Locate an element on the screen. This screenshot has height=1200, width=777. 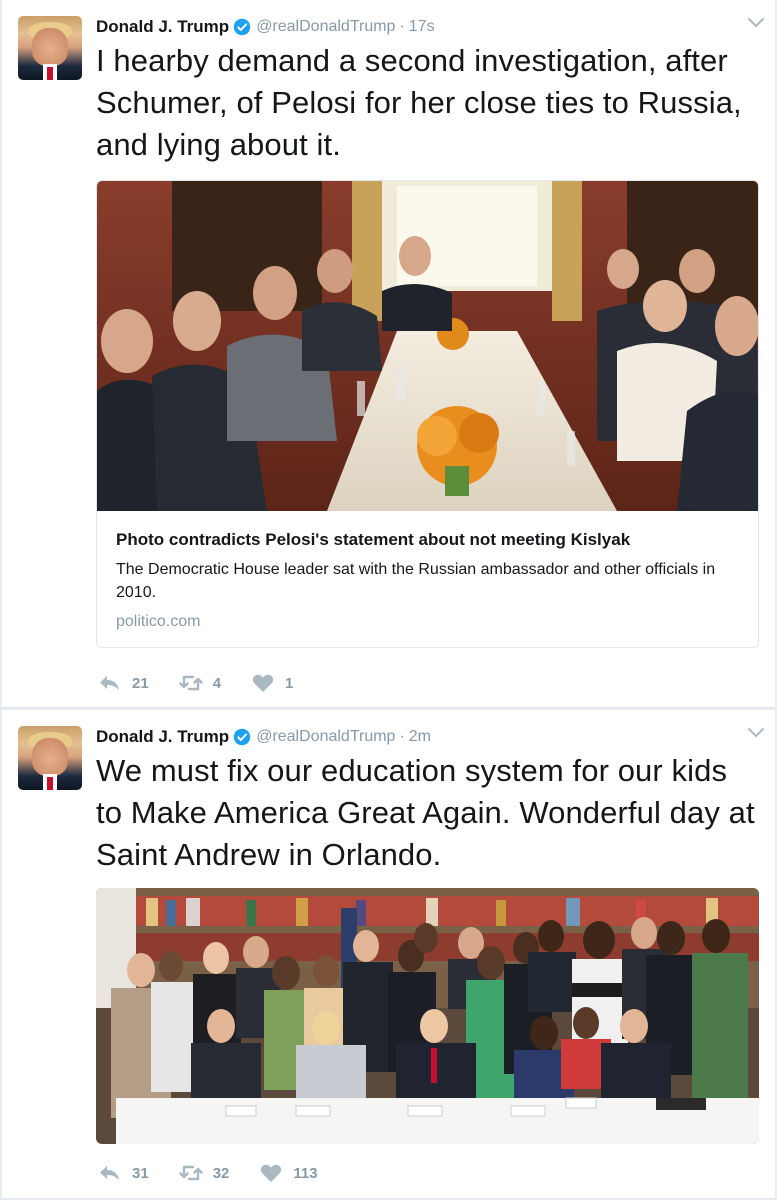
retweet-button: 4 is located at coordinates (200, 683).